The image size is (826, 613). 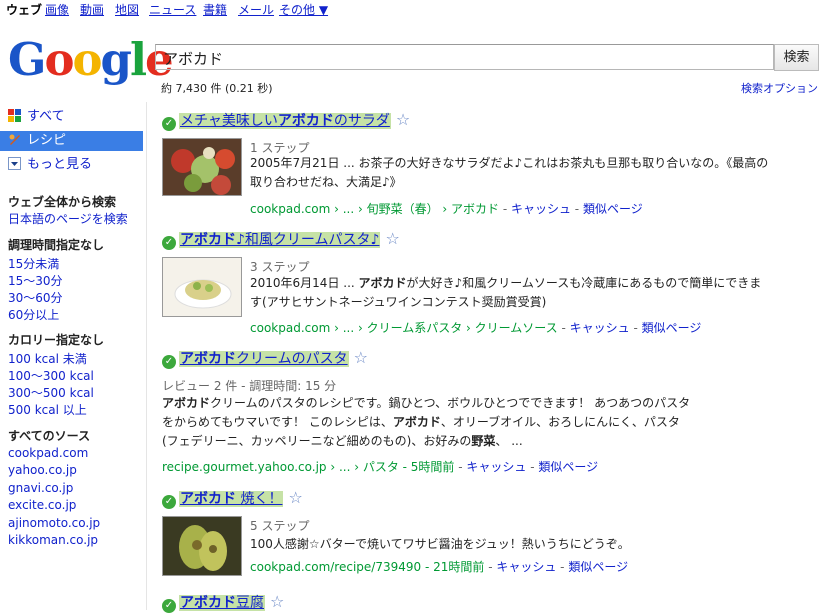 What do you see at coordinates (48, 453) in the screenshot?
I see `source-filter-link: cookpad.com` at bounding box center [48, 453].